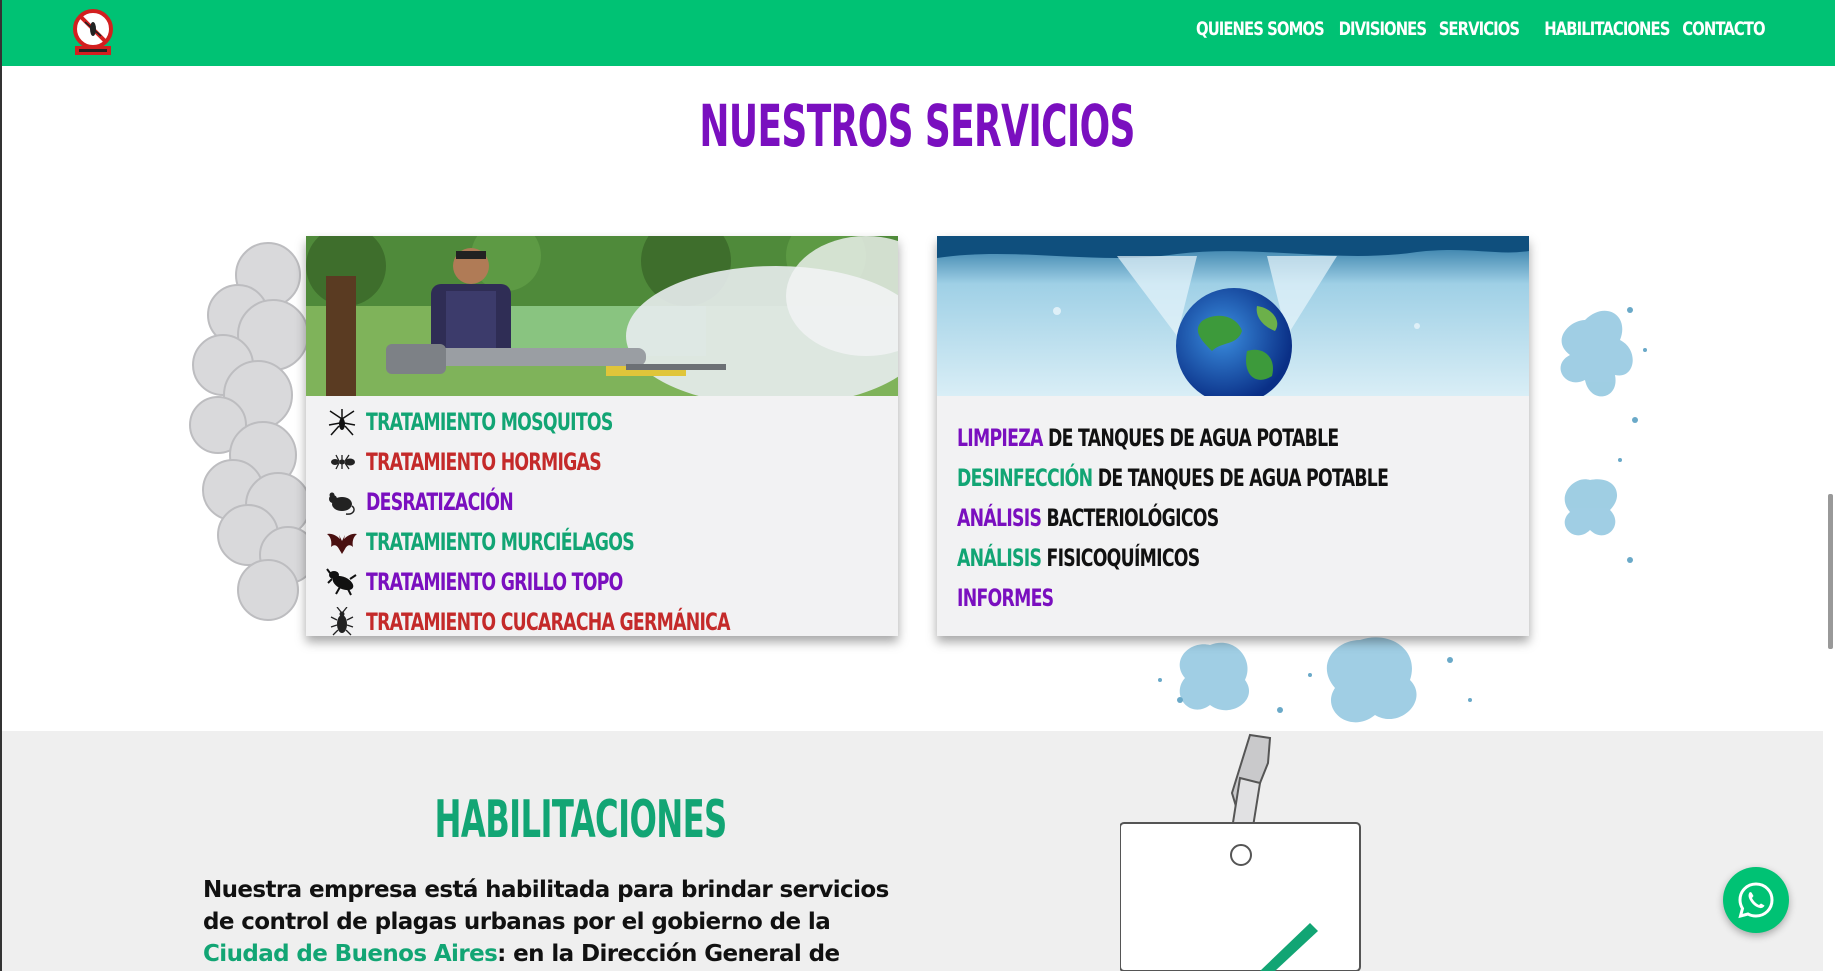 This screenshot has width=1835, height=971. What do you see at coordinates (602, 316) in the screenshot?
I see `worker-fumigating-photo` at bounding box center [602, 316].